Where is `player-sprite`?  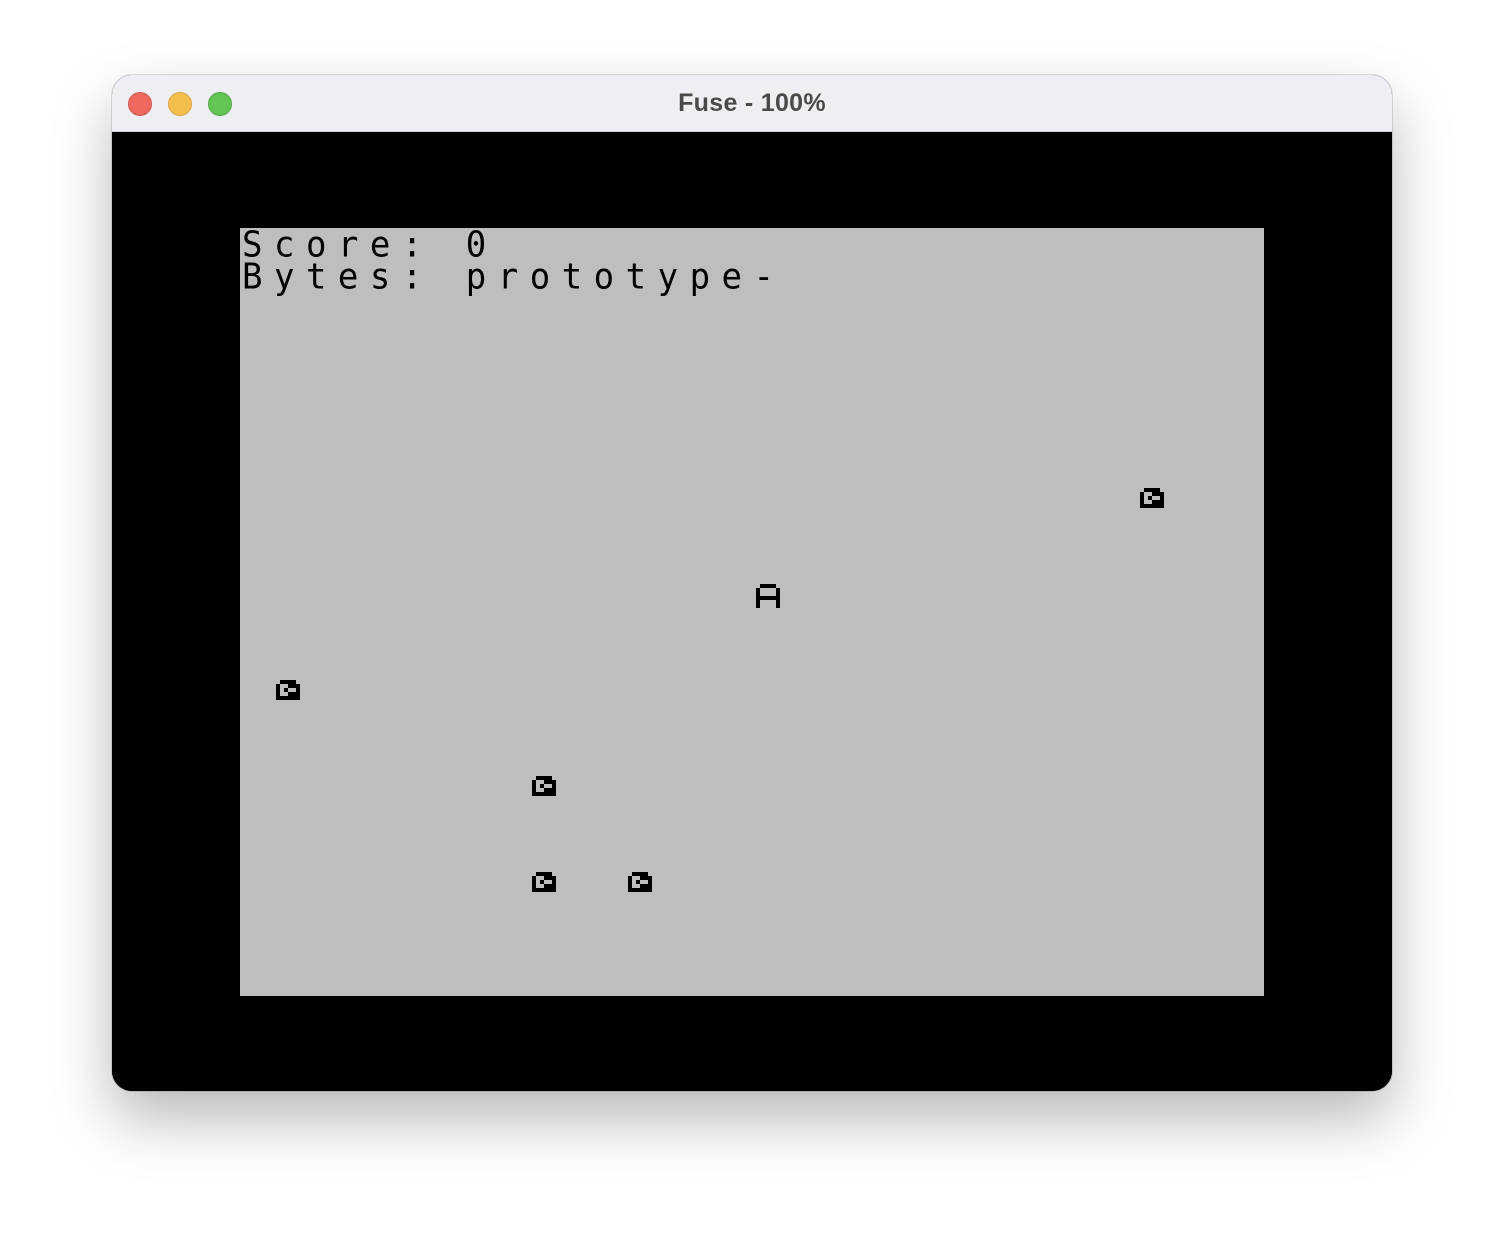 player-sprite is located at coordinates (768, 596).